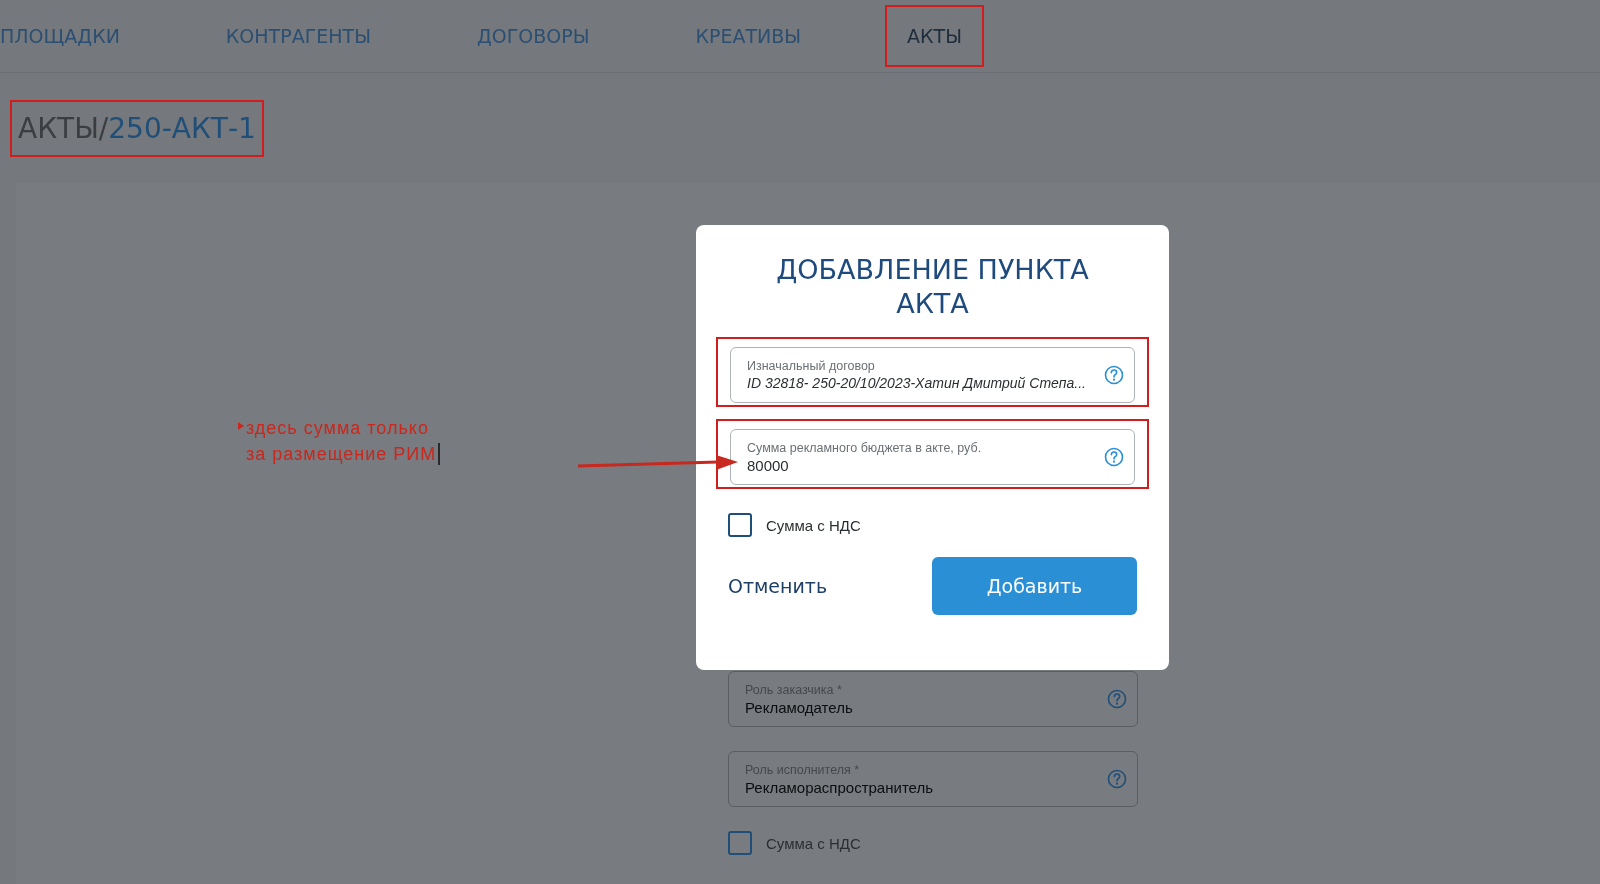 Image resolution: width=1600 pixels, height=884 pixels. What do you see at coordinates (341, 454) in the screenshot?
I see `annotation-text: за размещение РИМ` at bounding box center [341, 454].